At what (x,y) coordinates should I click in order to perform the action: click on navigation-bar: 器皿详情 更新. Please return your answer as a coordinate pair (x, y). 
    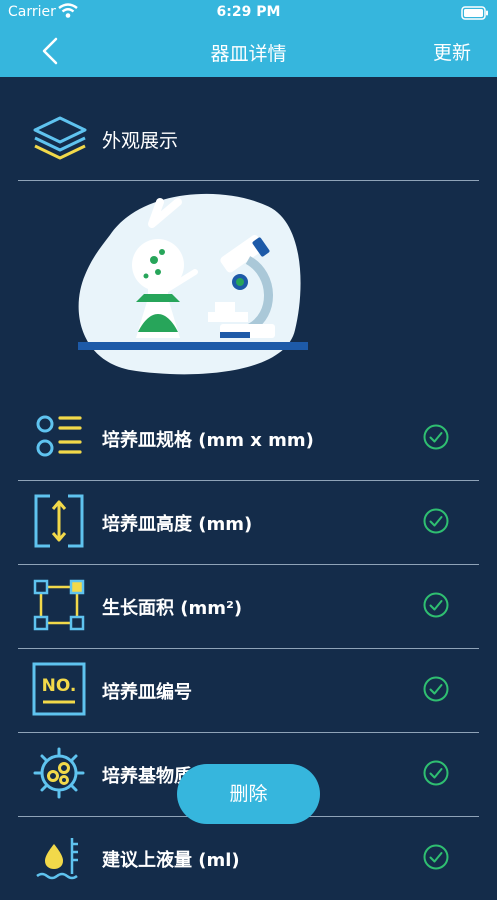
    Looking at the image, I should click on (248, 51).